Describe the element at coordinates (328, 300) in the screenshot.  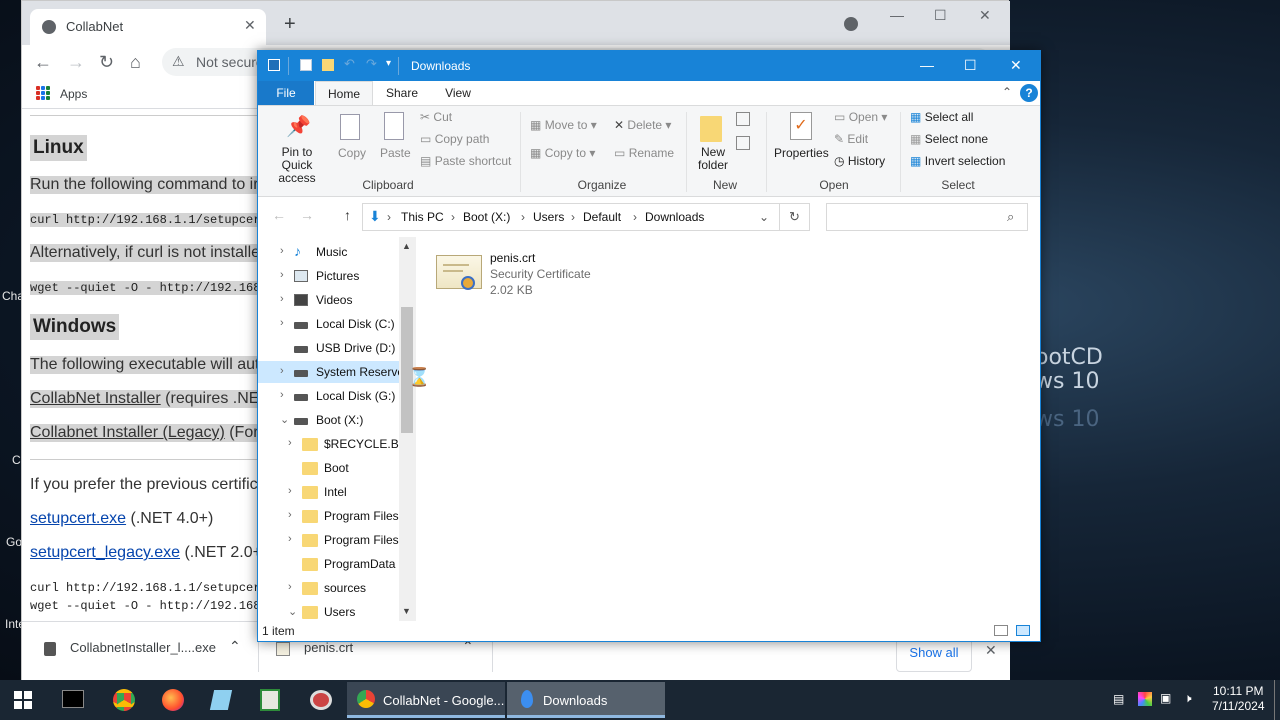
I see `tree-item: › Videos` at that location.